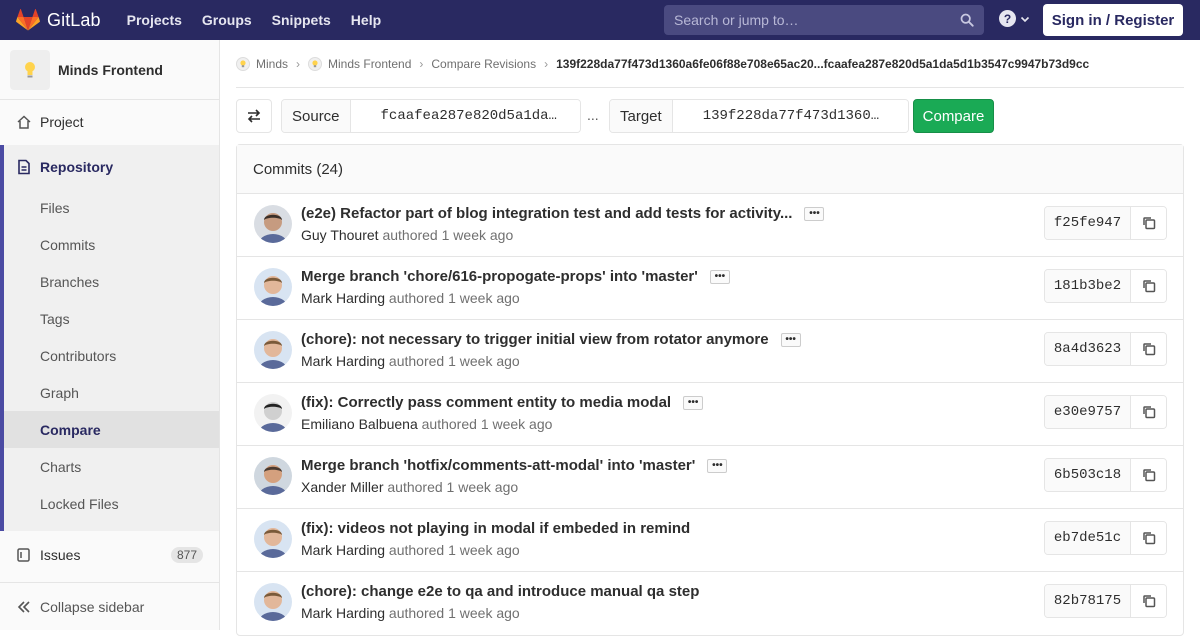 The image size is (1200, 636). What do you see at coordinates (109, 122) in the screenshot?
I see `sidebar-item-project: Project` at bounding box center [109, 122].